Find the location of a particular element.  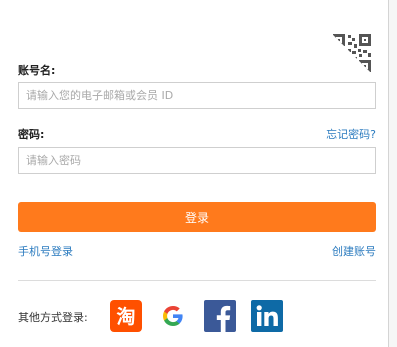

svg-text: 淘 is located at coordinates (125, 316).